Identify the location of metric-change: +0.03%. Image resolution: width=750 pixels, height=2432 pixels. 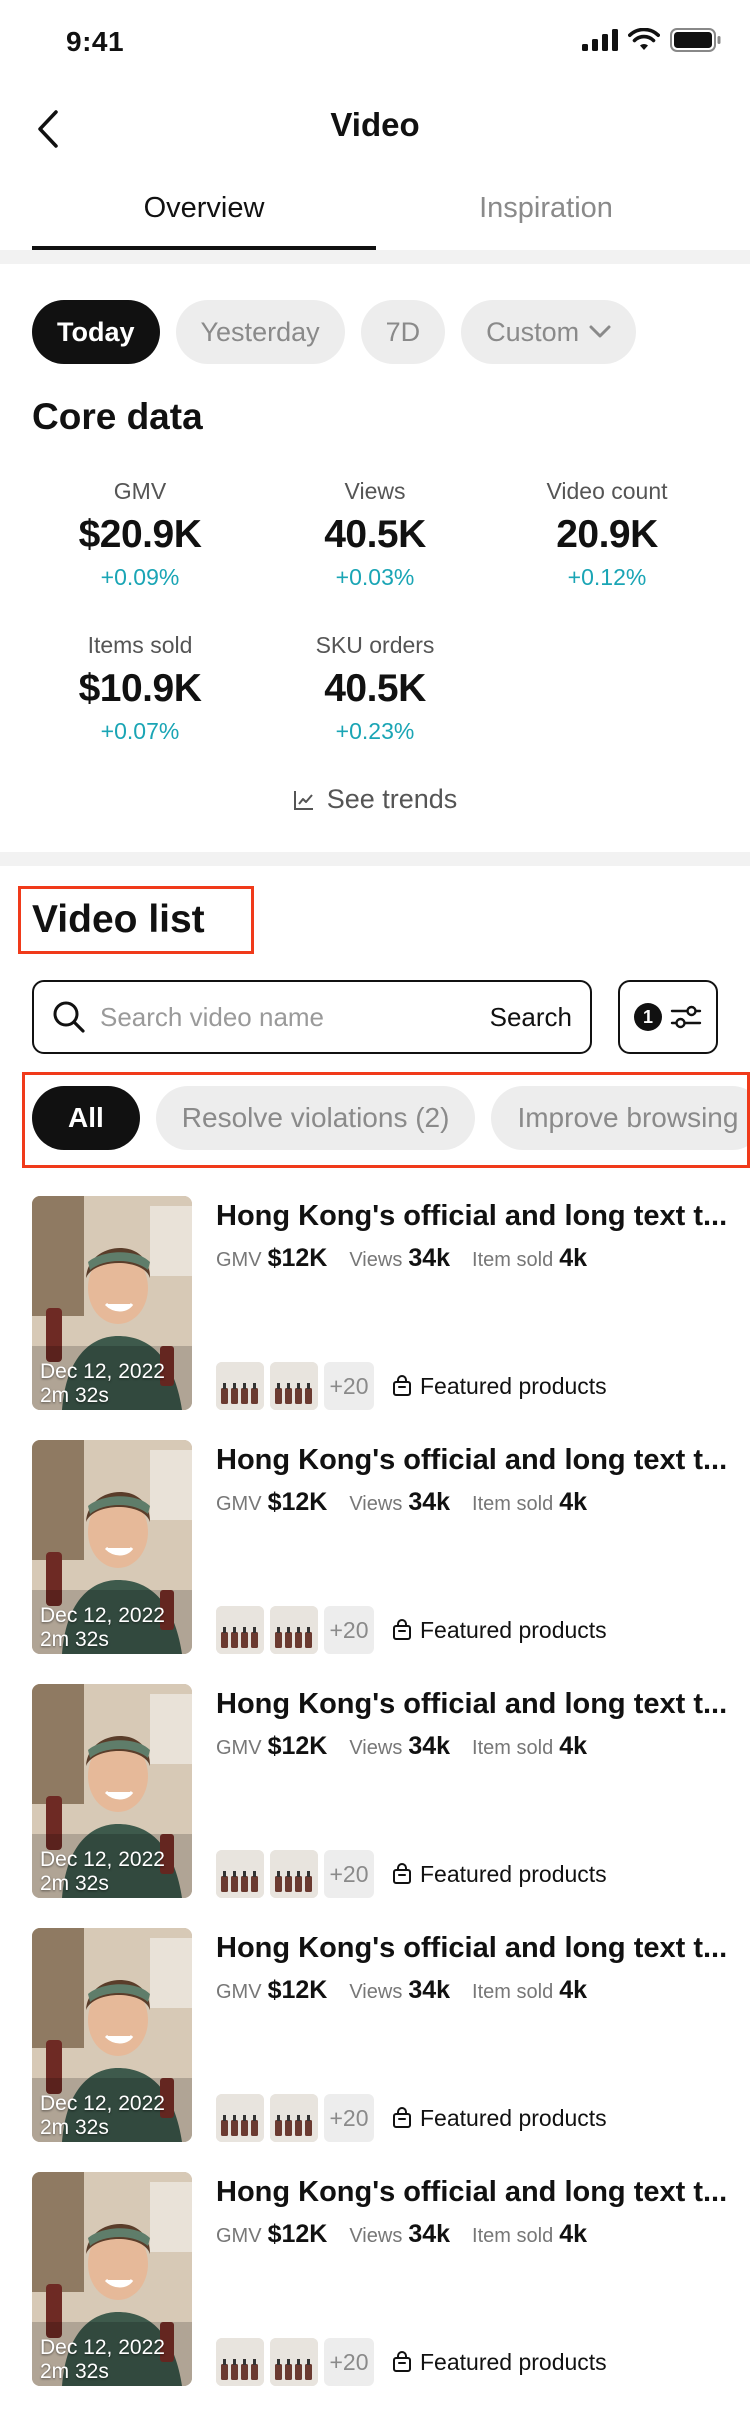
(375, 577).